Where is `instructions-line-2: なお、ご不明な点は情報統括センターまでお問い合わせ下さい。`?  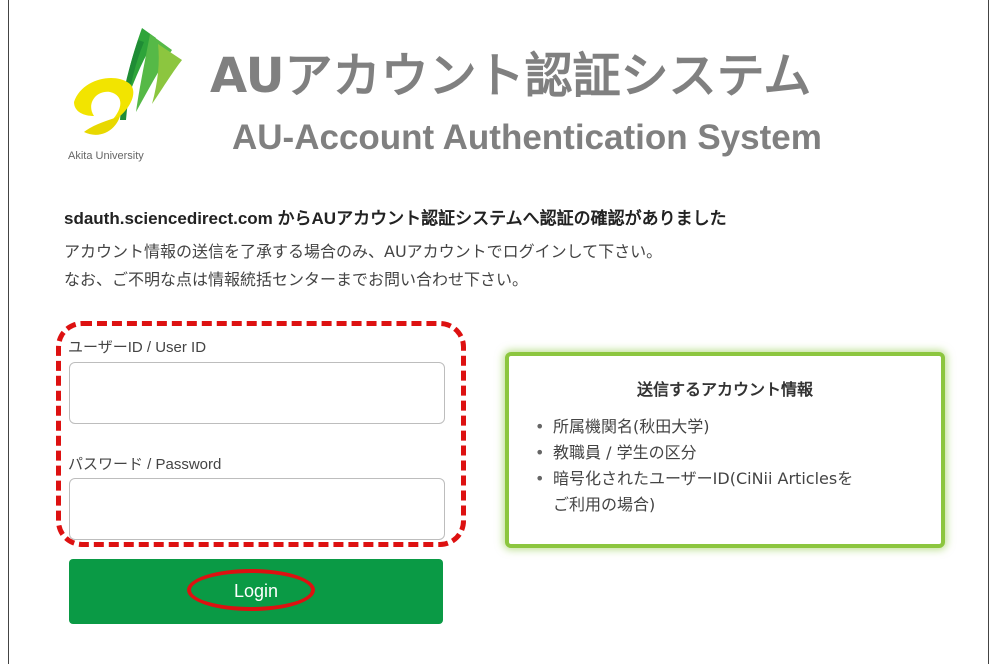
instructions-line-2: なお、ご不明な点は情報統括センターまでお問い合わせ下さい。 is located at coordinates (296, 279).